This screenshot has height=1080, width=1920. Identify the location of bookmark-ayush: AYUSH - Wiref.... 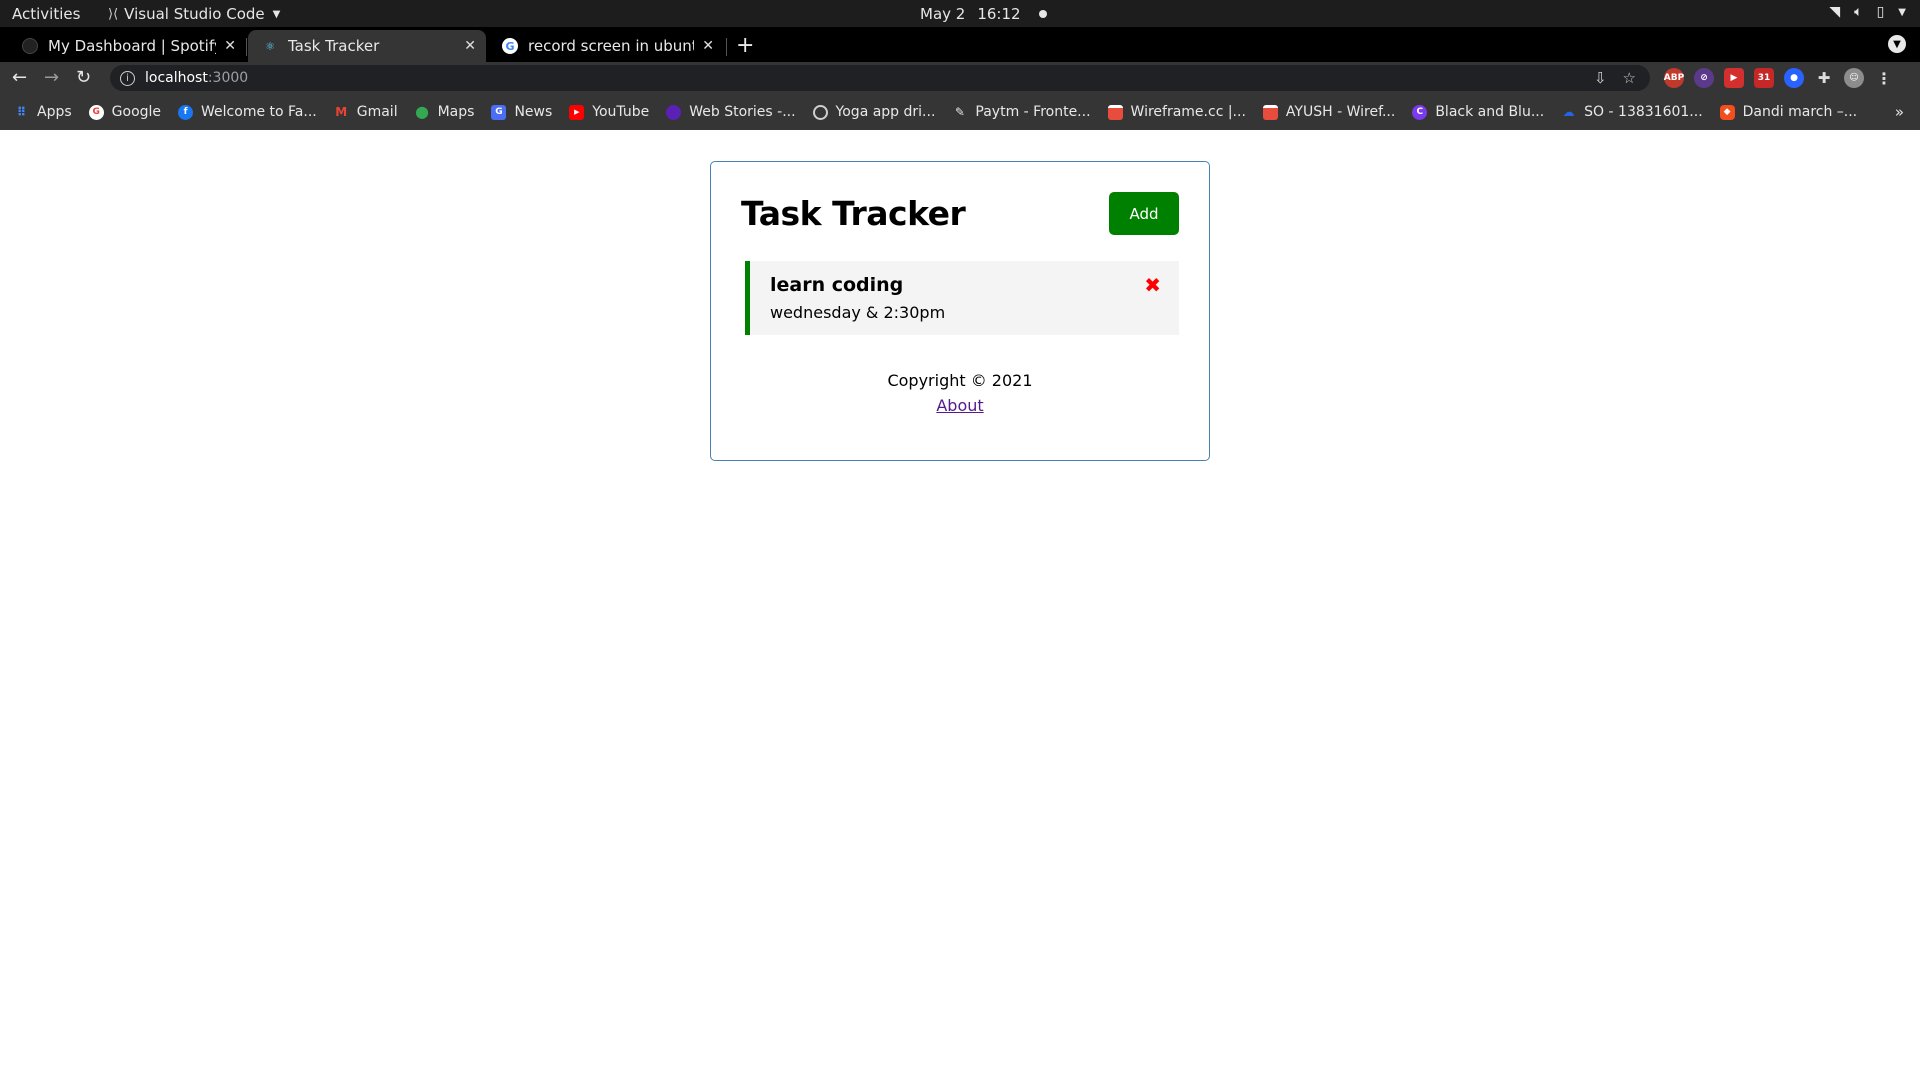
(1329, 112).